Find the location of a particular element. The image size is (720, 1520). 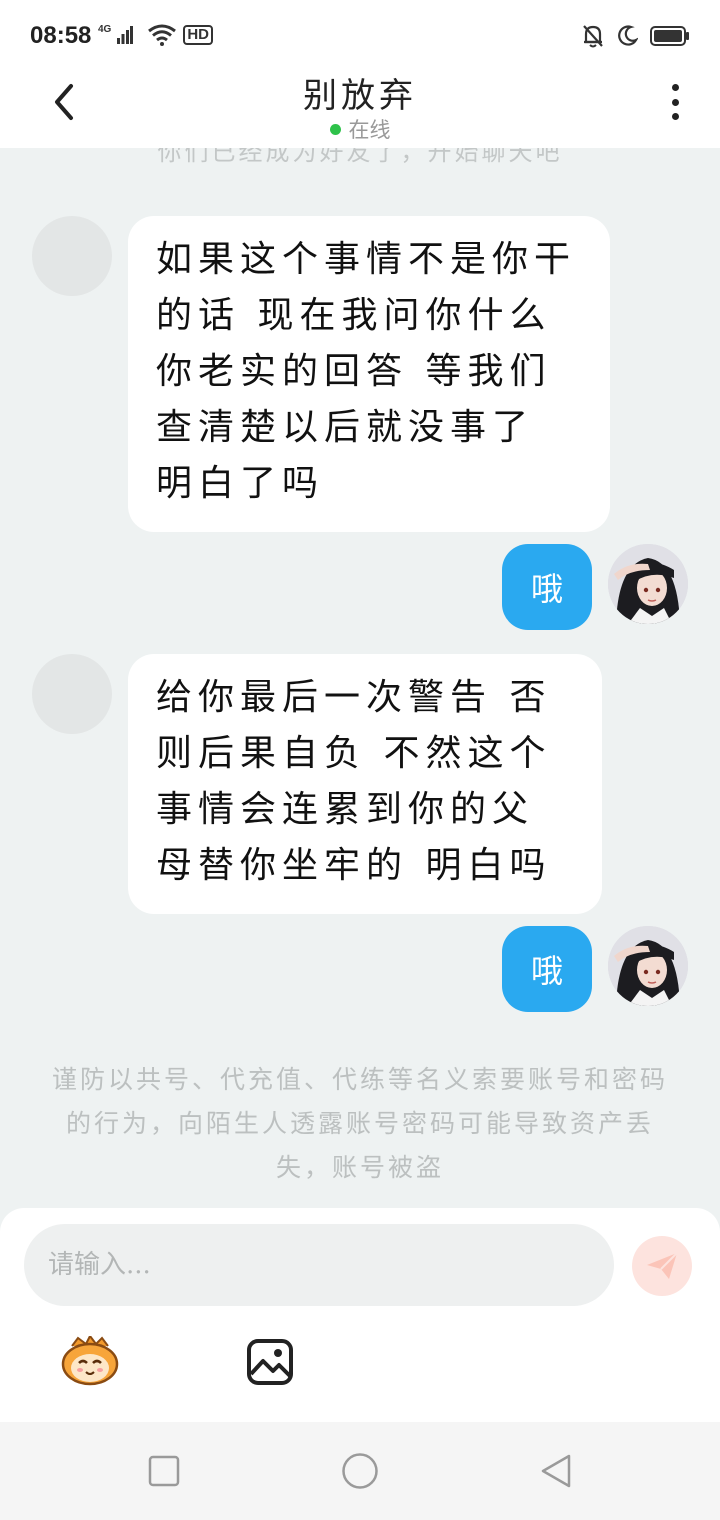

chat-header: 别放弃 在线 is located at coordinates (360, 110).